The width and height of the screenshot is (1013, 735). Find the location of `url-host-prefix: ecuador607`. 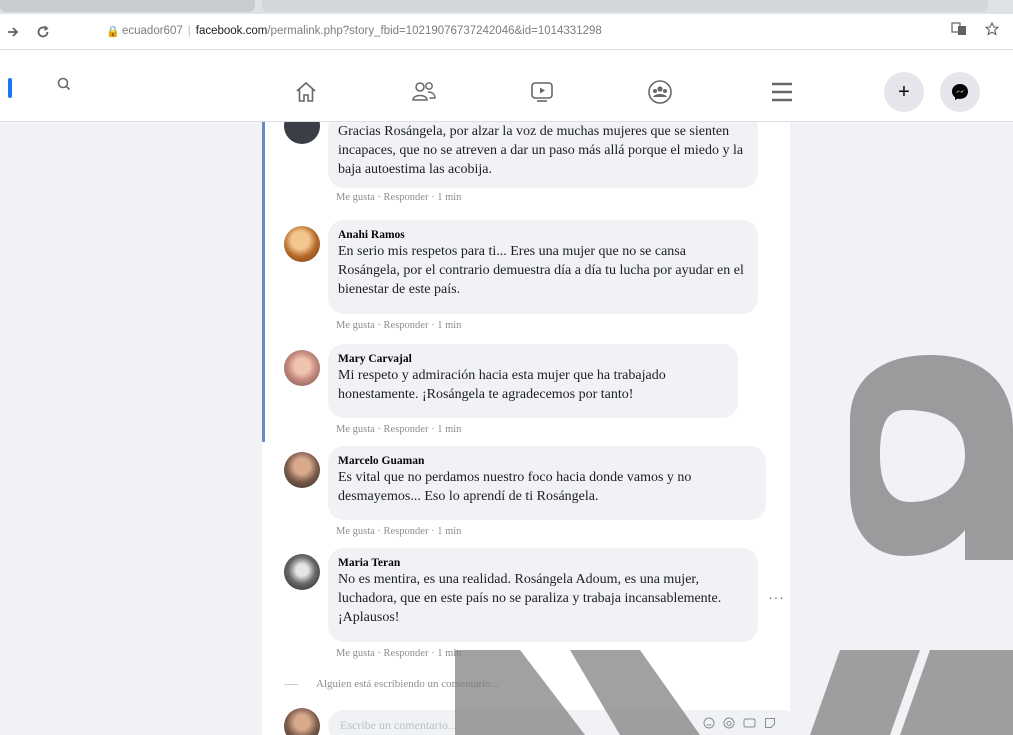

url-host-prefix: ecuador607 is located at coordinates (152, 31).